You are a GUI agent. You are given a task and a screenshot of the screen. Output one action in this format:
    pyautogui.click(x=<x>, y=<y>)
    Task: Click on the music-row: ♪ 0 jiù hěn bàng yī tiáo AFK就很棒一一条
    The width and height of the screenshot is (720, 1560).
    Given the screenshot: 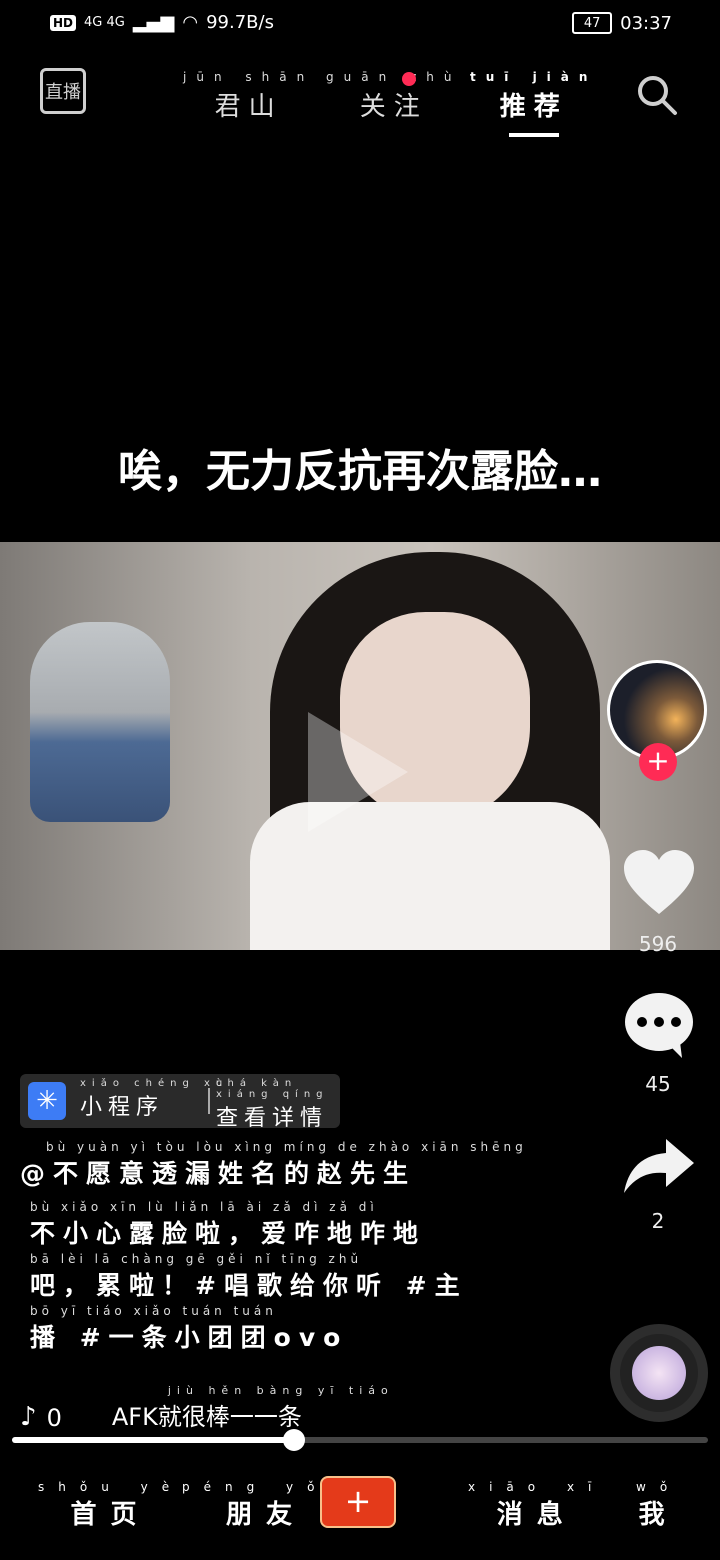 What is the action you would take?
    pyautogui.click(x=207, y=1408)
    